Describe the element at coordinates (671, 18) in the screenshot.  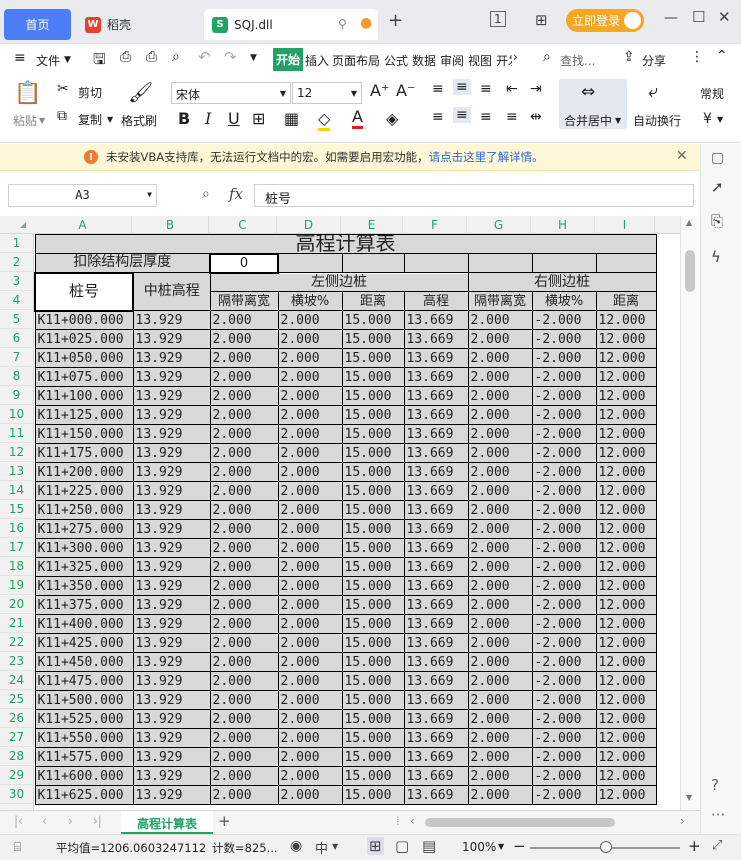
I see `minimize-icon: —` at that location.